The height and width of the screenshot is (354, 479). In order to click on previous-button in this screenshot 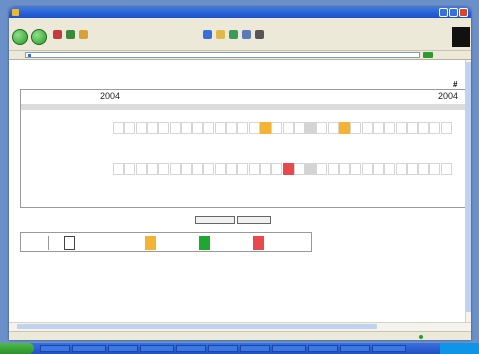, I will do `click(215, 220)`.